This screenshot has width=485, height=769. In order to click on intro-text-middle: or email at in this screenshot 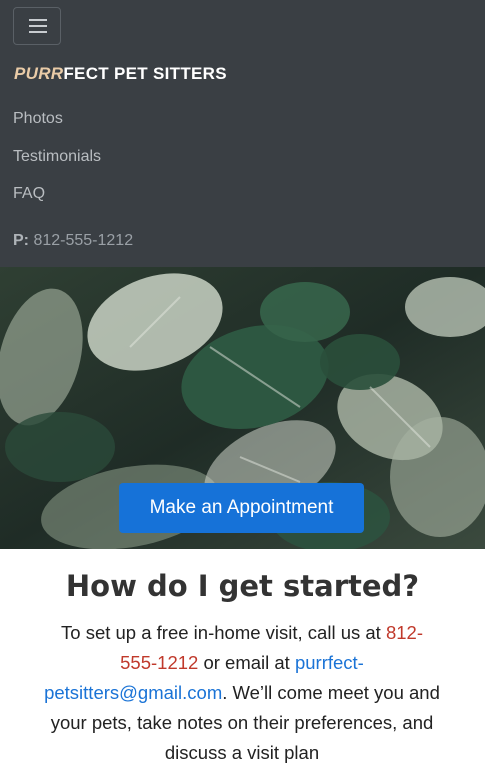, I will do `click(246, 662)`.